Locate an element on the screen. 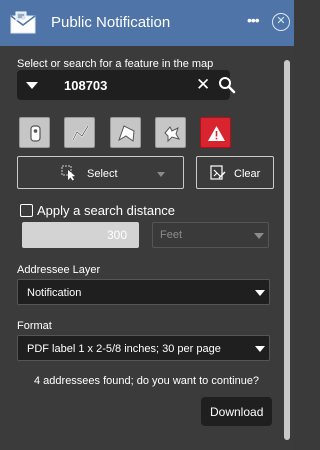 This screenshot has width=320, height=450. distance-unit-select: Feet is located at coordinates (210, 235).